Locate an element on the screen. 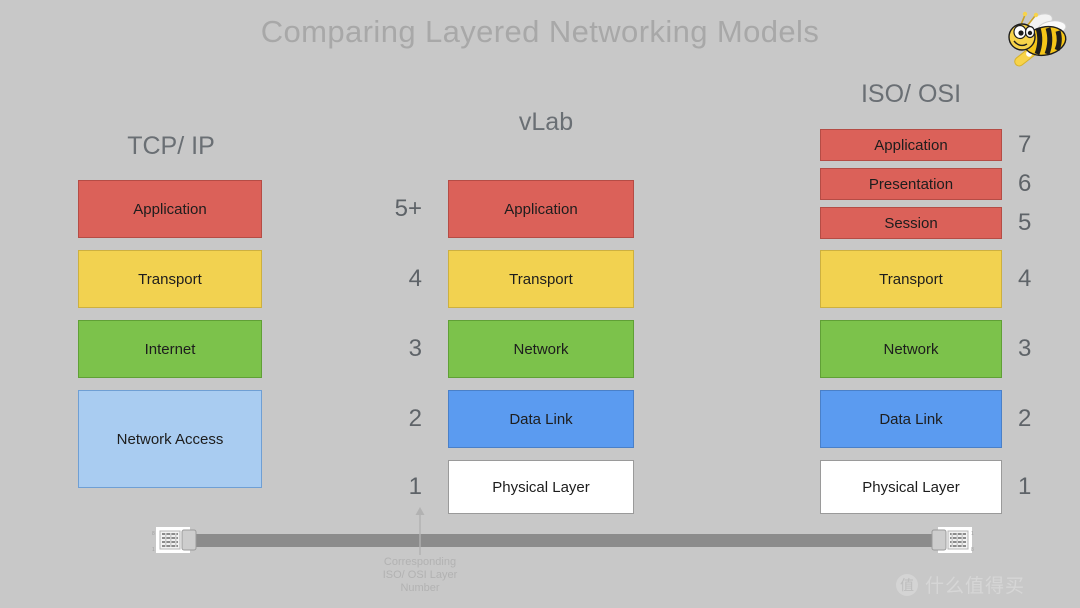 This screenshot has width=1080, height=608. layer-number-vlab-4: 4 is located at coordinates (415, 278).